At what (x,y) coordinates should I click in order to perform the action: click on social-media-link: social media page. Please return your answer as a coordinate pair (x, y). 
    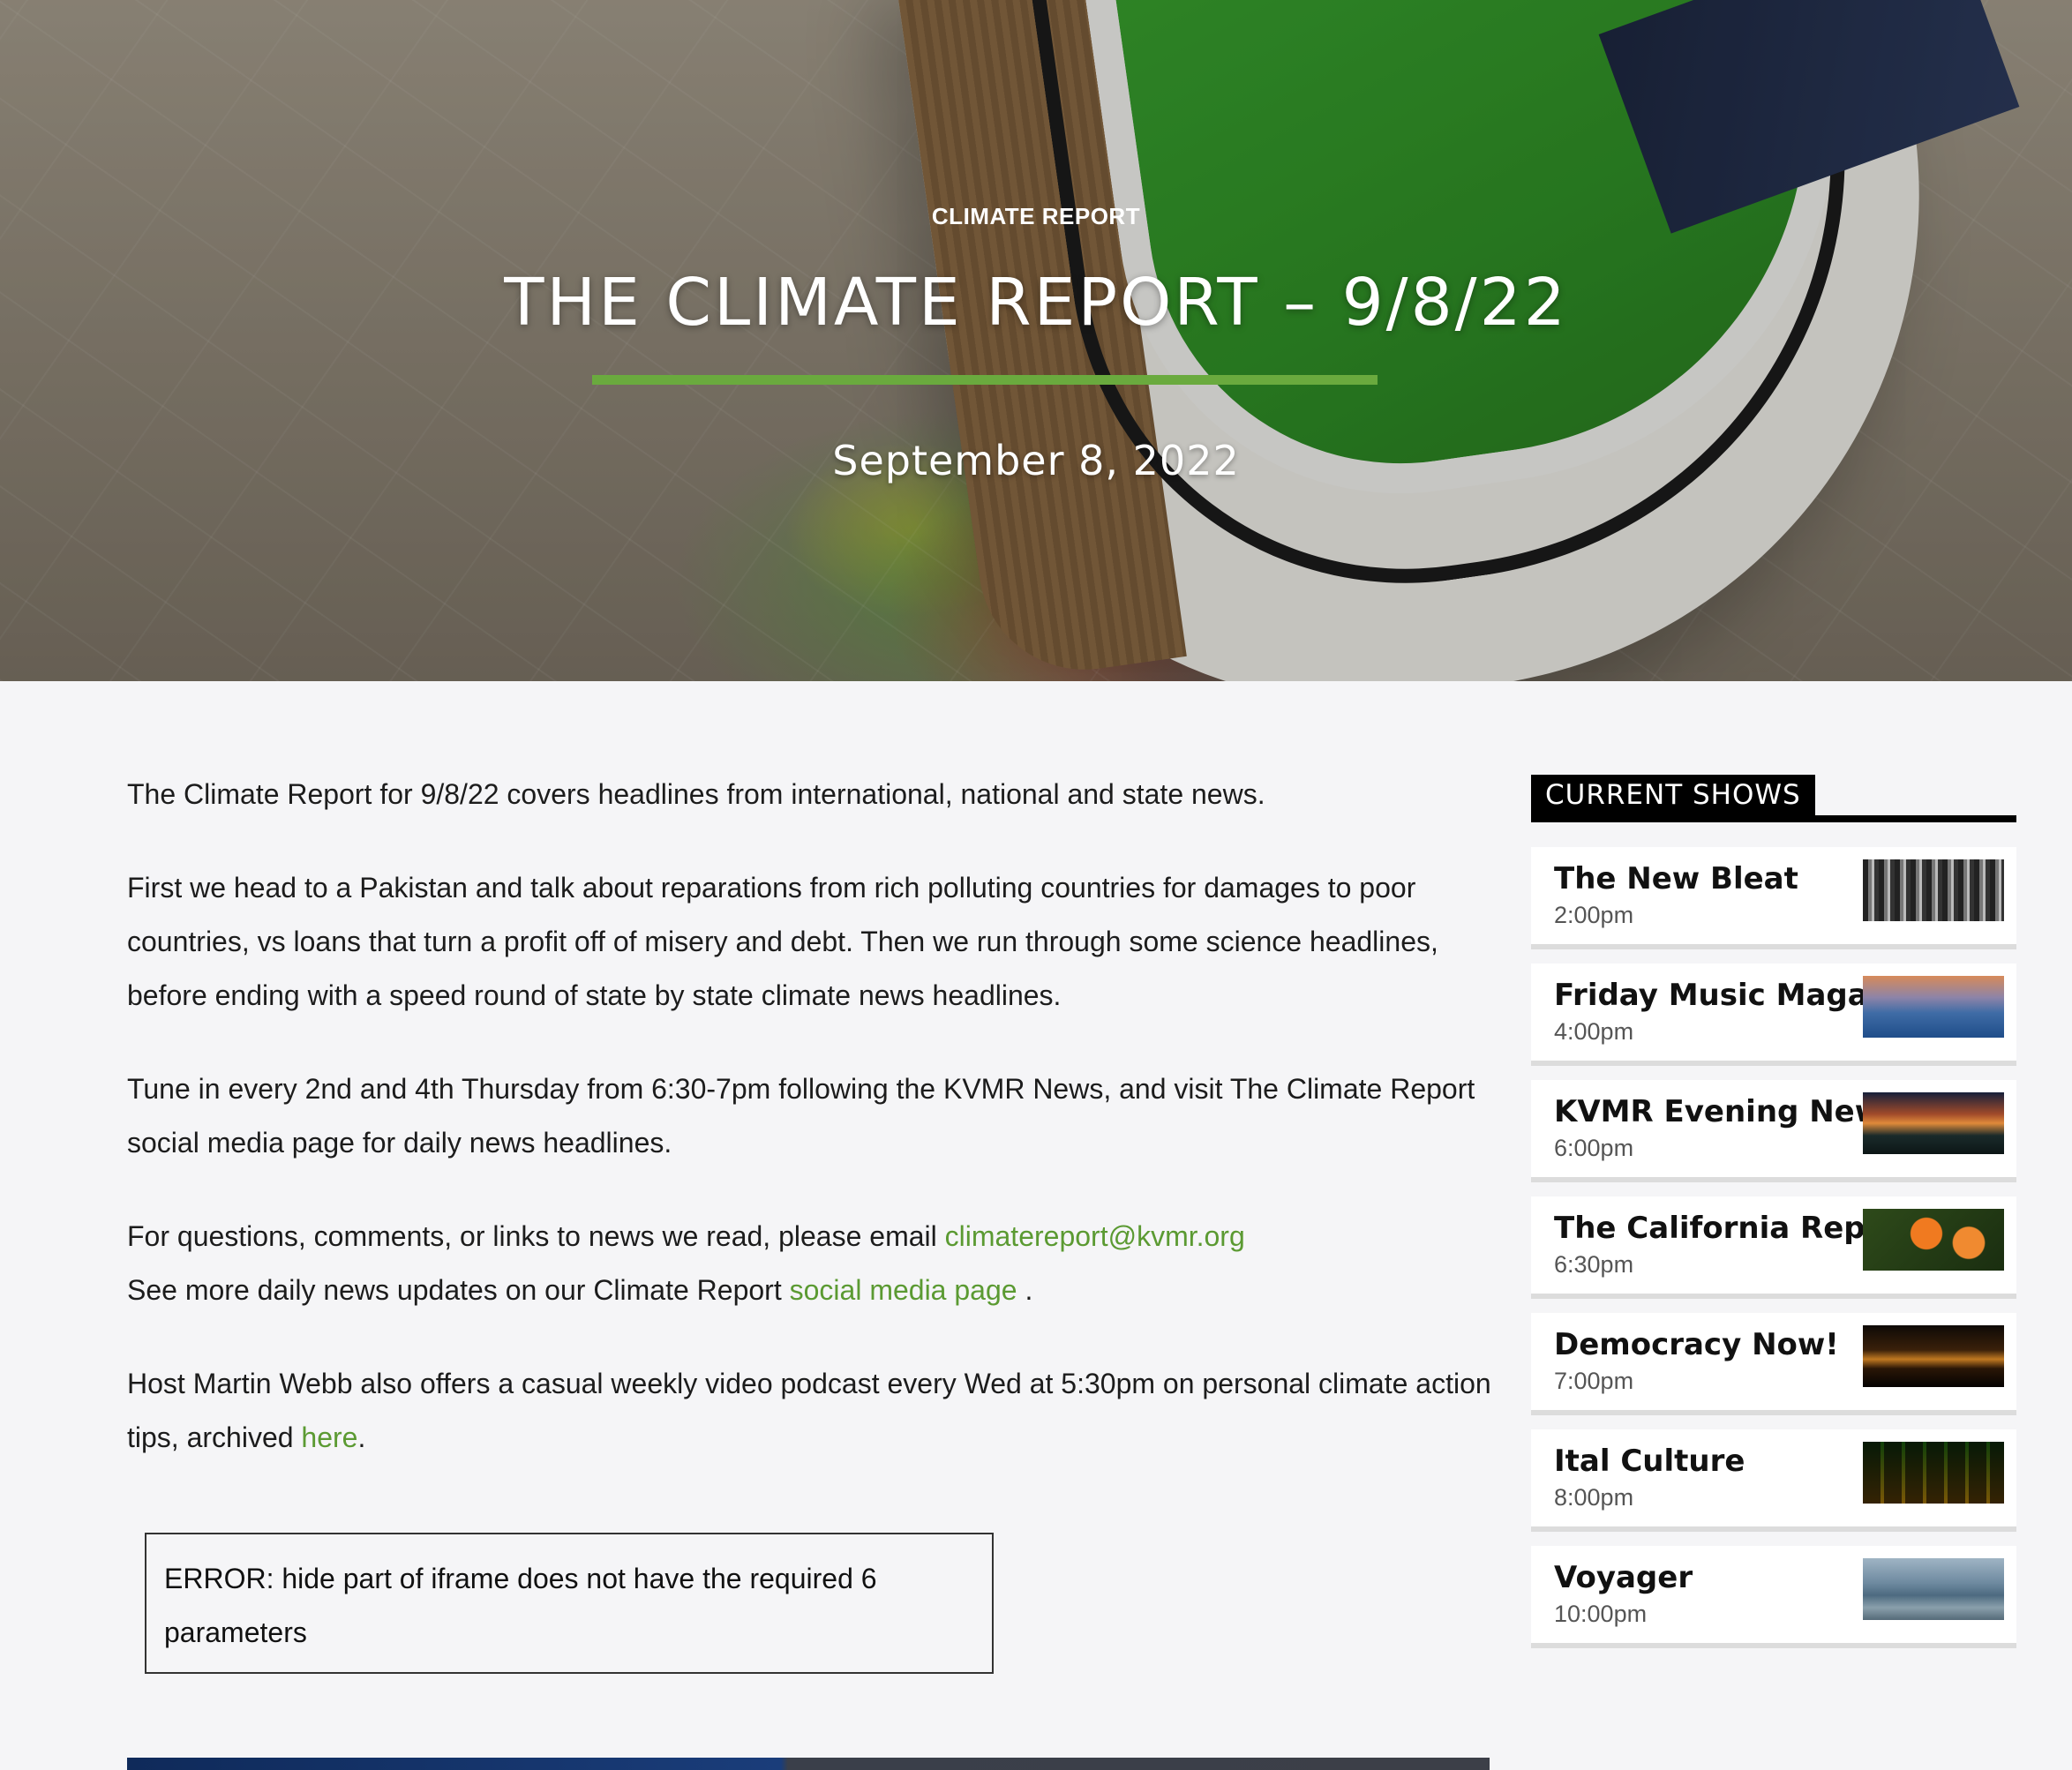
    Looking at the image, I should click on (903, 1290).